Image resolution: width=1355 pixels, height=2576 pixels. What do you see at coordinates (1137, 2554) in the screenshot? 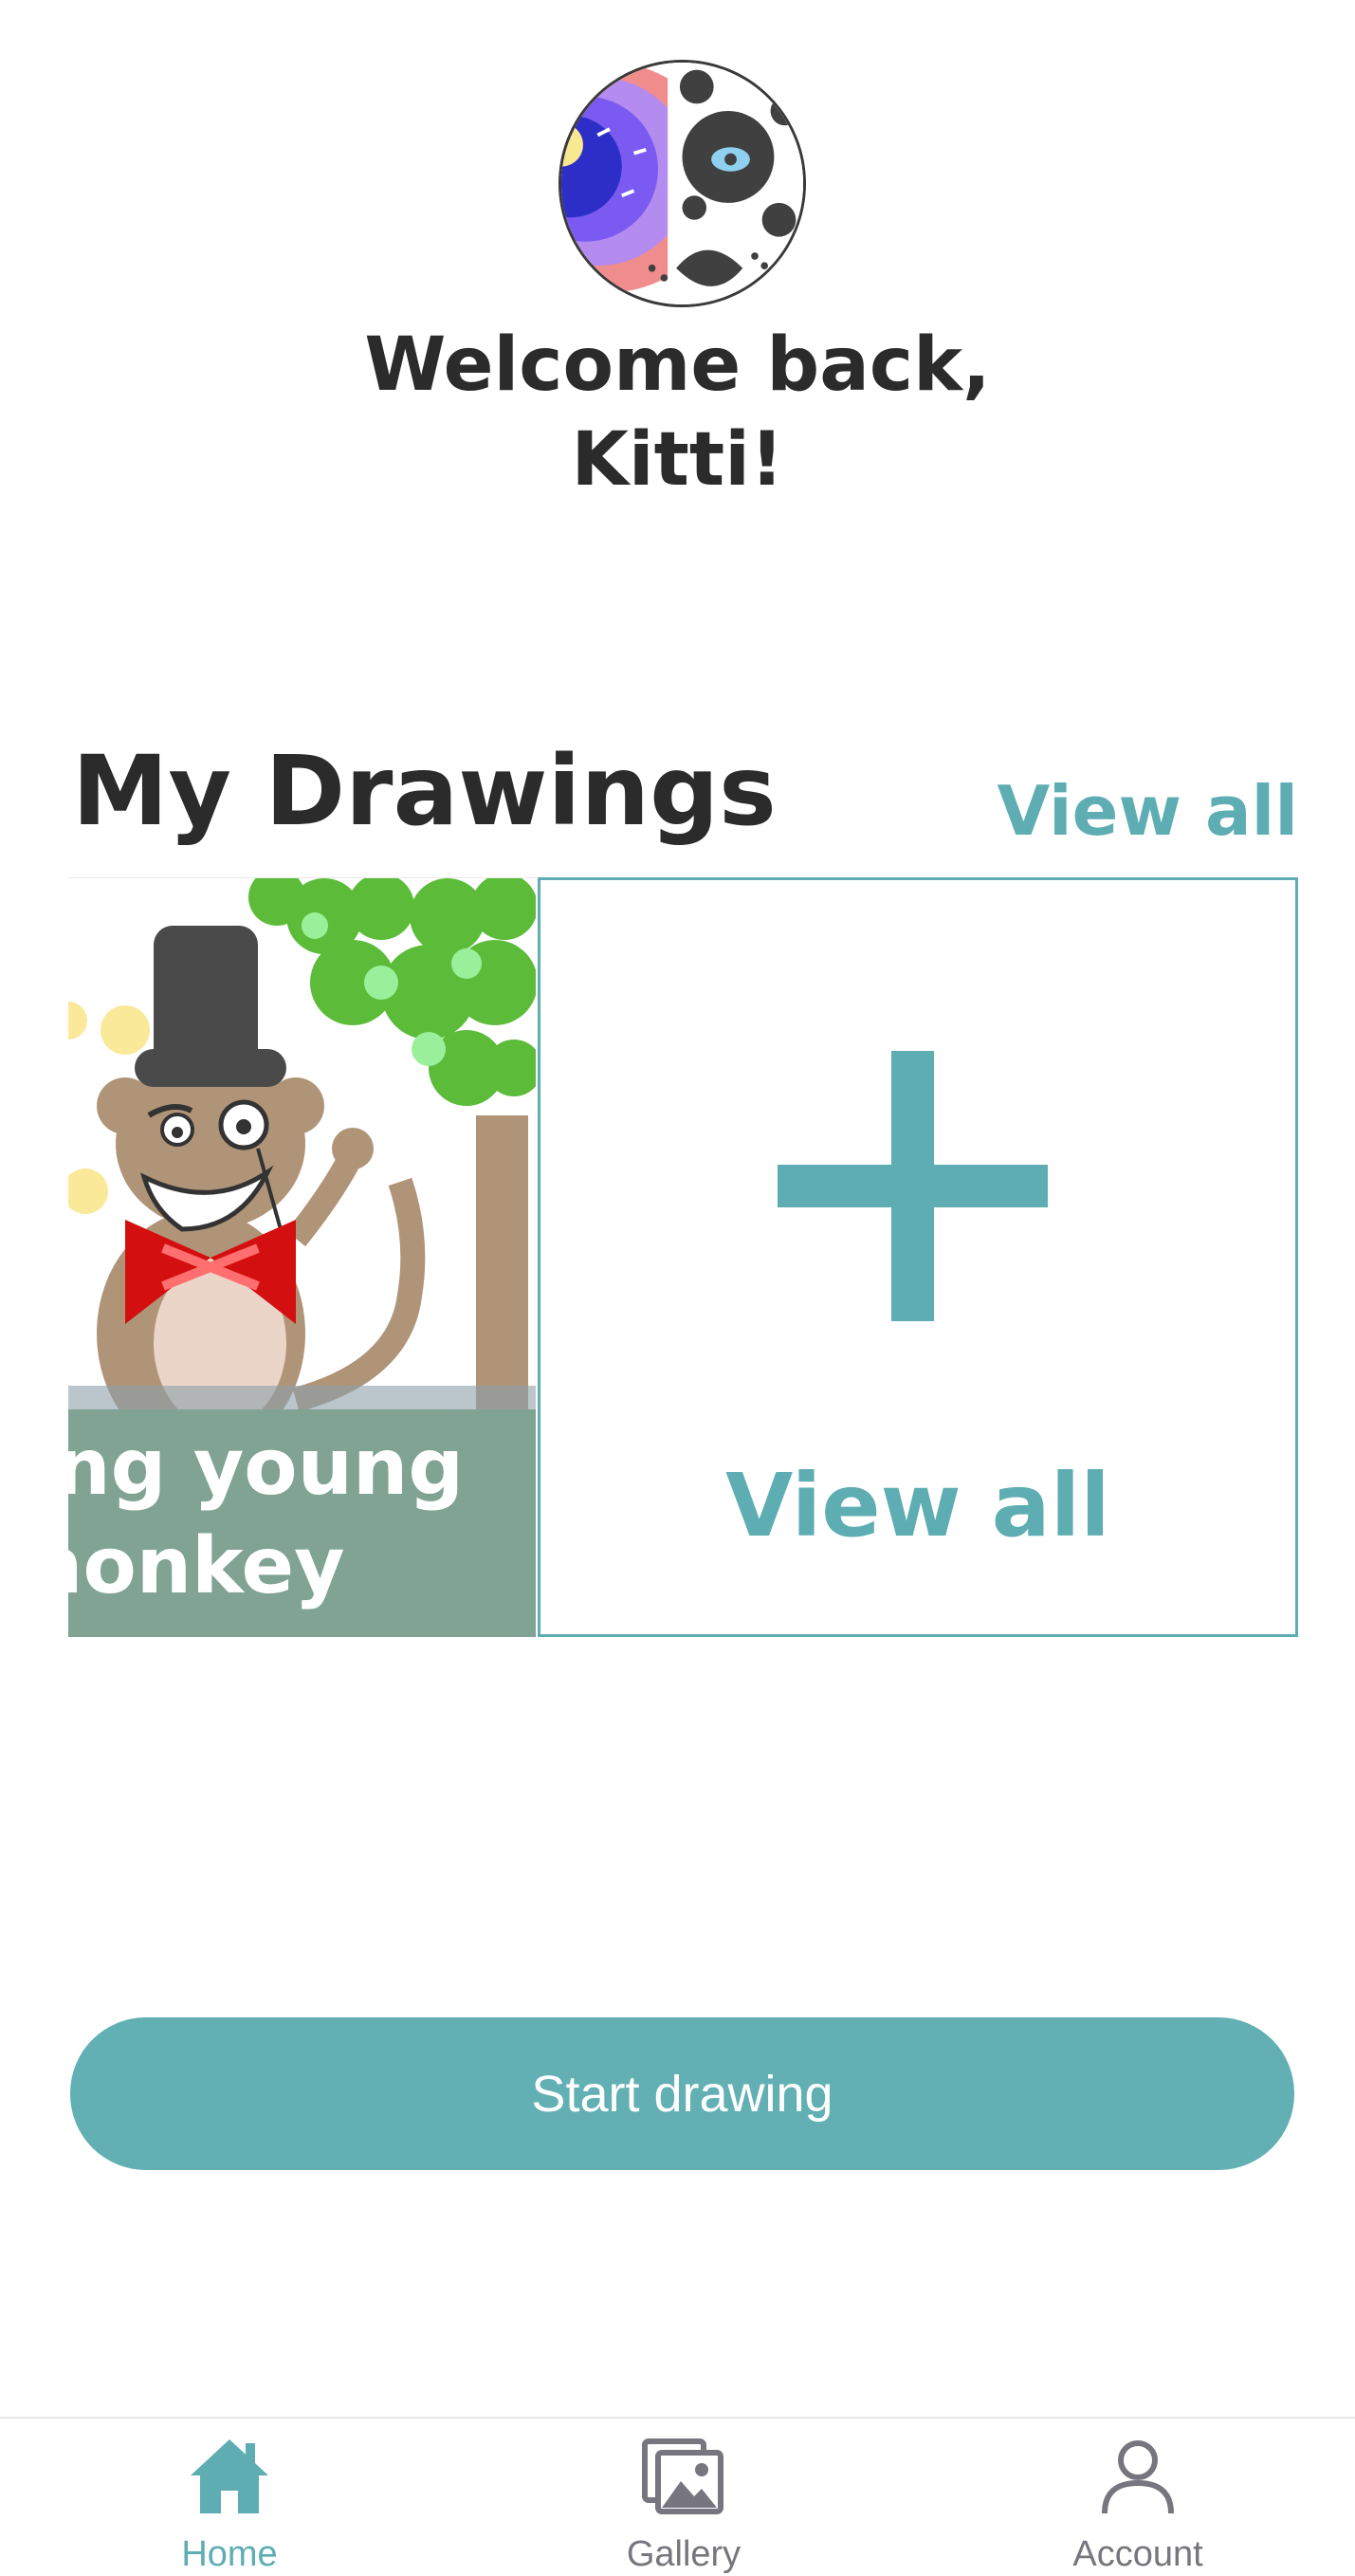
I see `nav-label-account: Account` at bounding box center [1137, 2554].